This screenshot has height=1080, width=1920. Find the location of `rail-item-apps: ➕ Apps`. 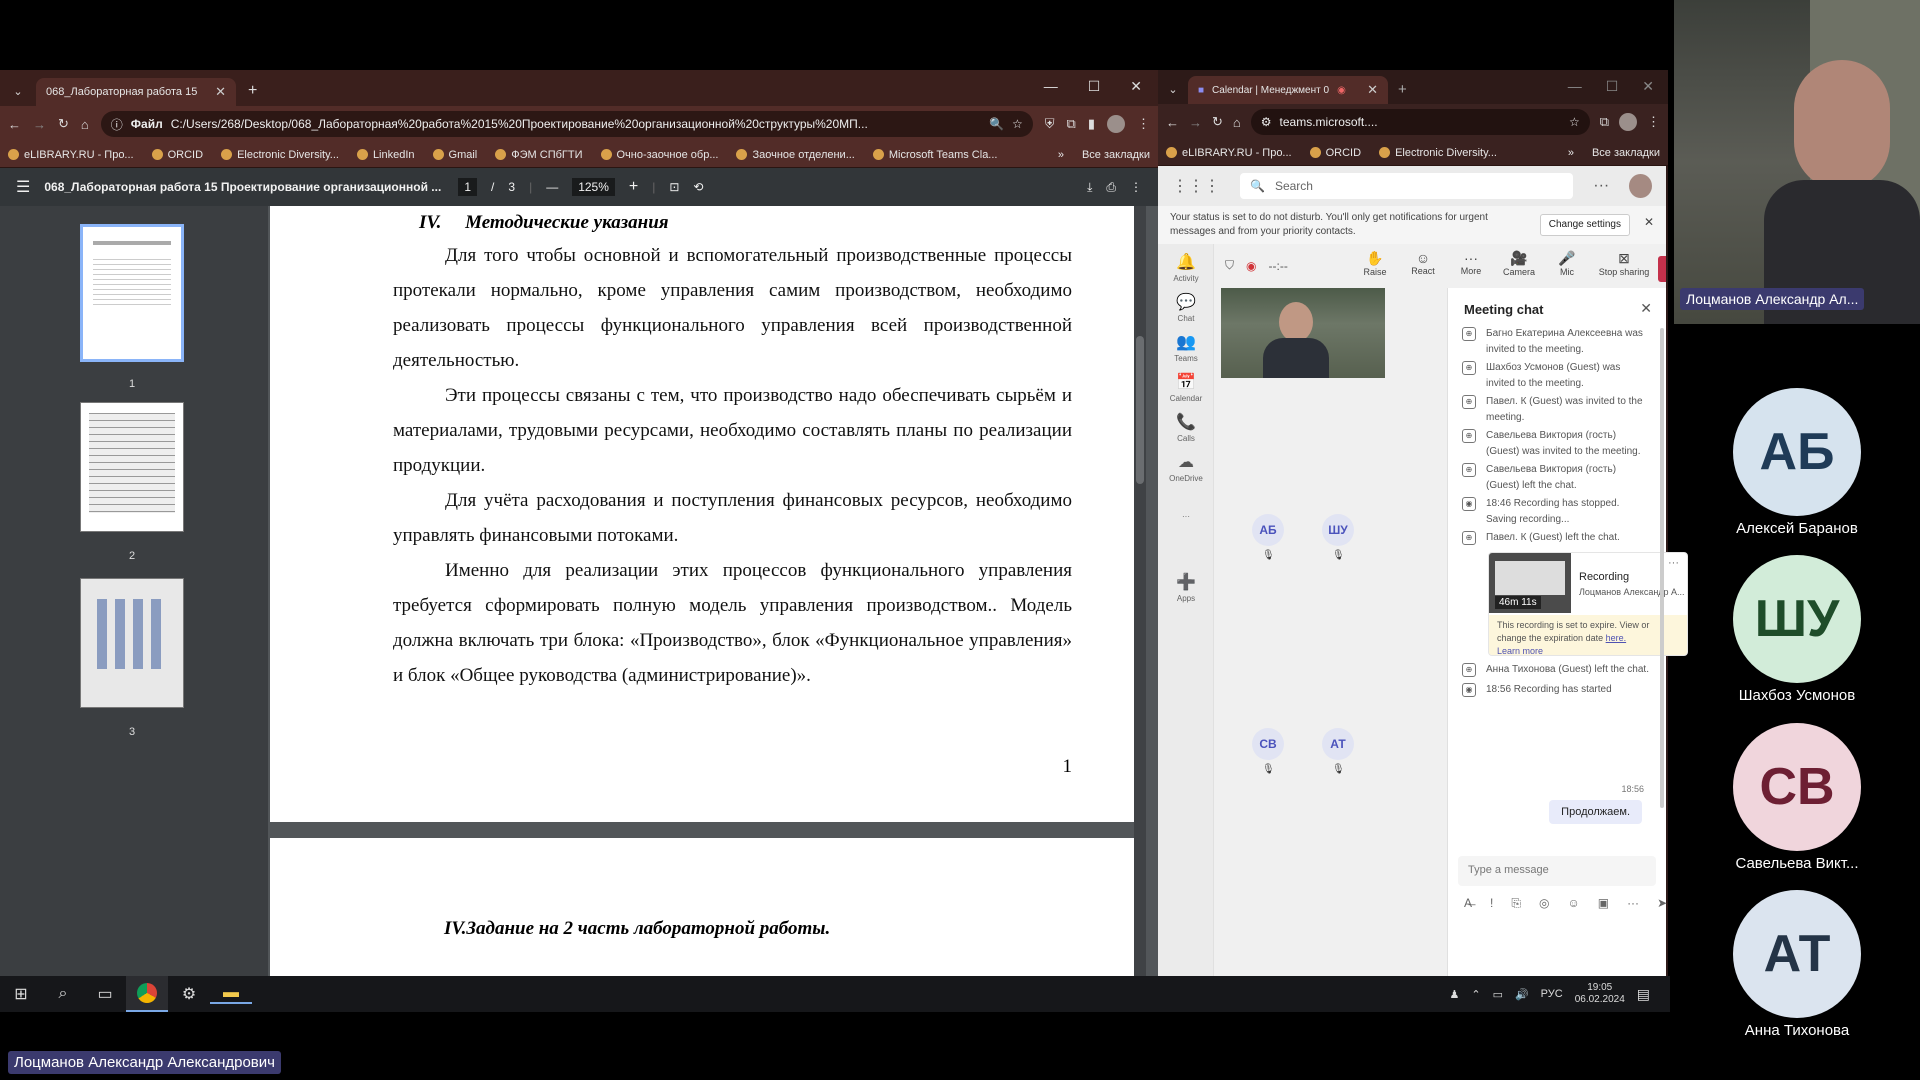

rail-item-apps: ➕ Apps is located at coordinates (1186, 587).